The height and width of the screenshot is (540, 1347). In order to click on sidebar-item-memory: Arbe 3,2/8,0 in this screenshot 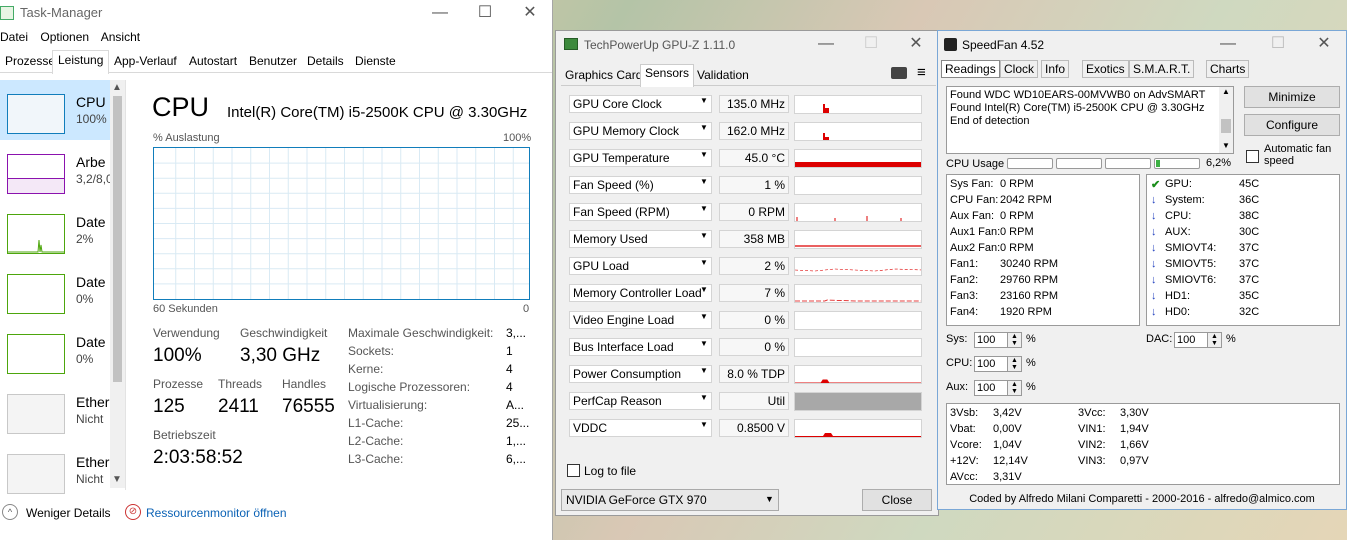, I will do `click(56, 170)`.